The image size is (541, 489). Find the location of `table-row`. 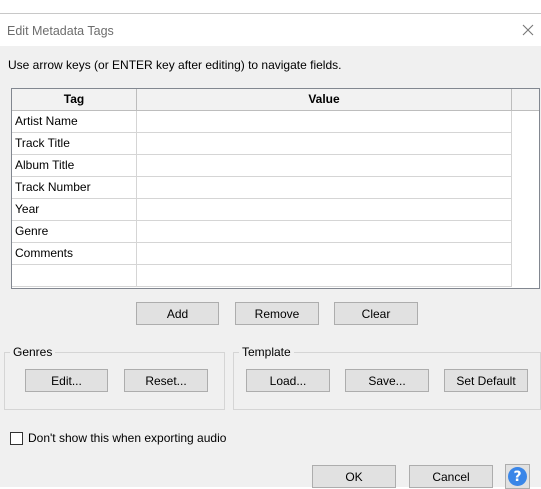

table-row is located at coordinates (262, 276).